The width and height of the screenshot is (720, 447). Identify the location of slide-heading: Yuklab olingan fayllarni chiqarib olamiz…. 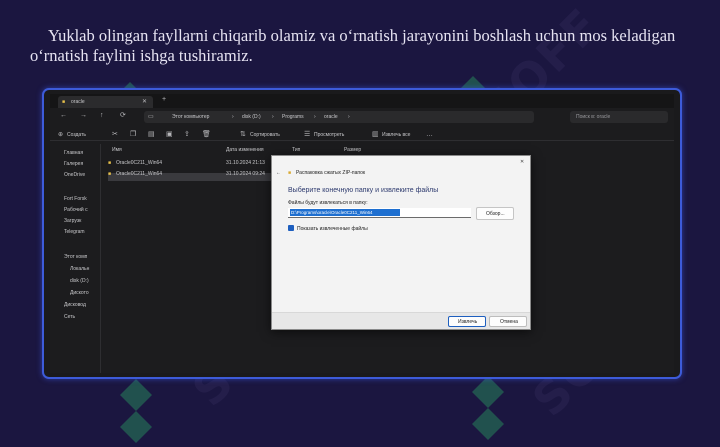
(353, 45).